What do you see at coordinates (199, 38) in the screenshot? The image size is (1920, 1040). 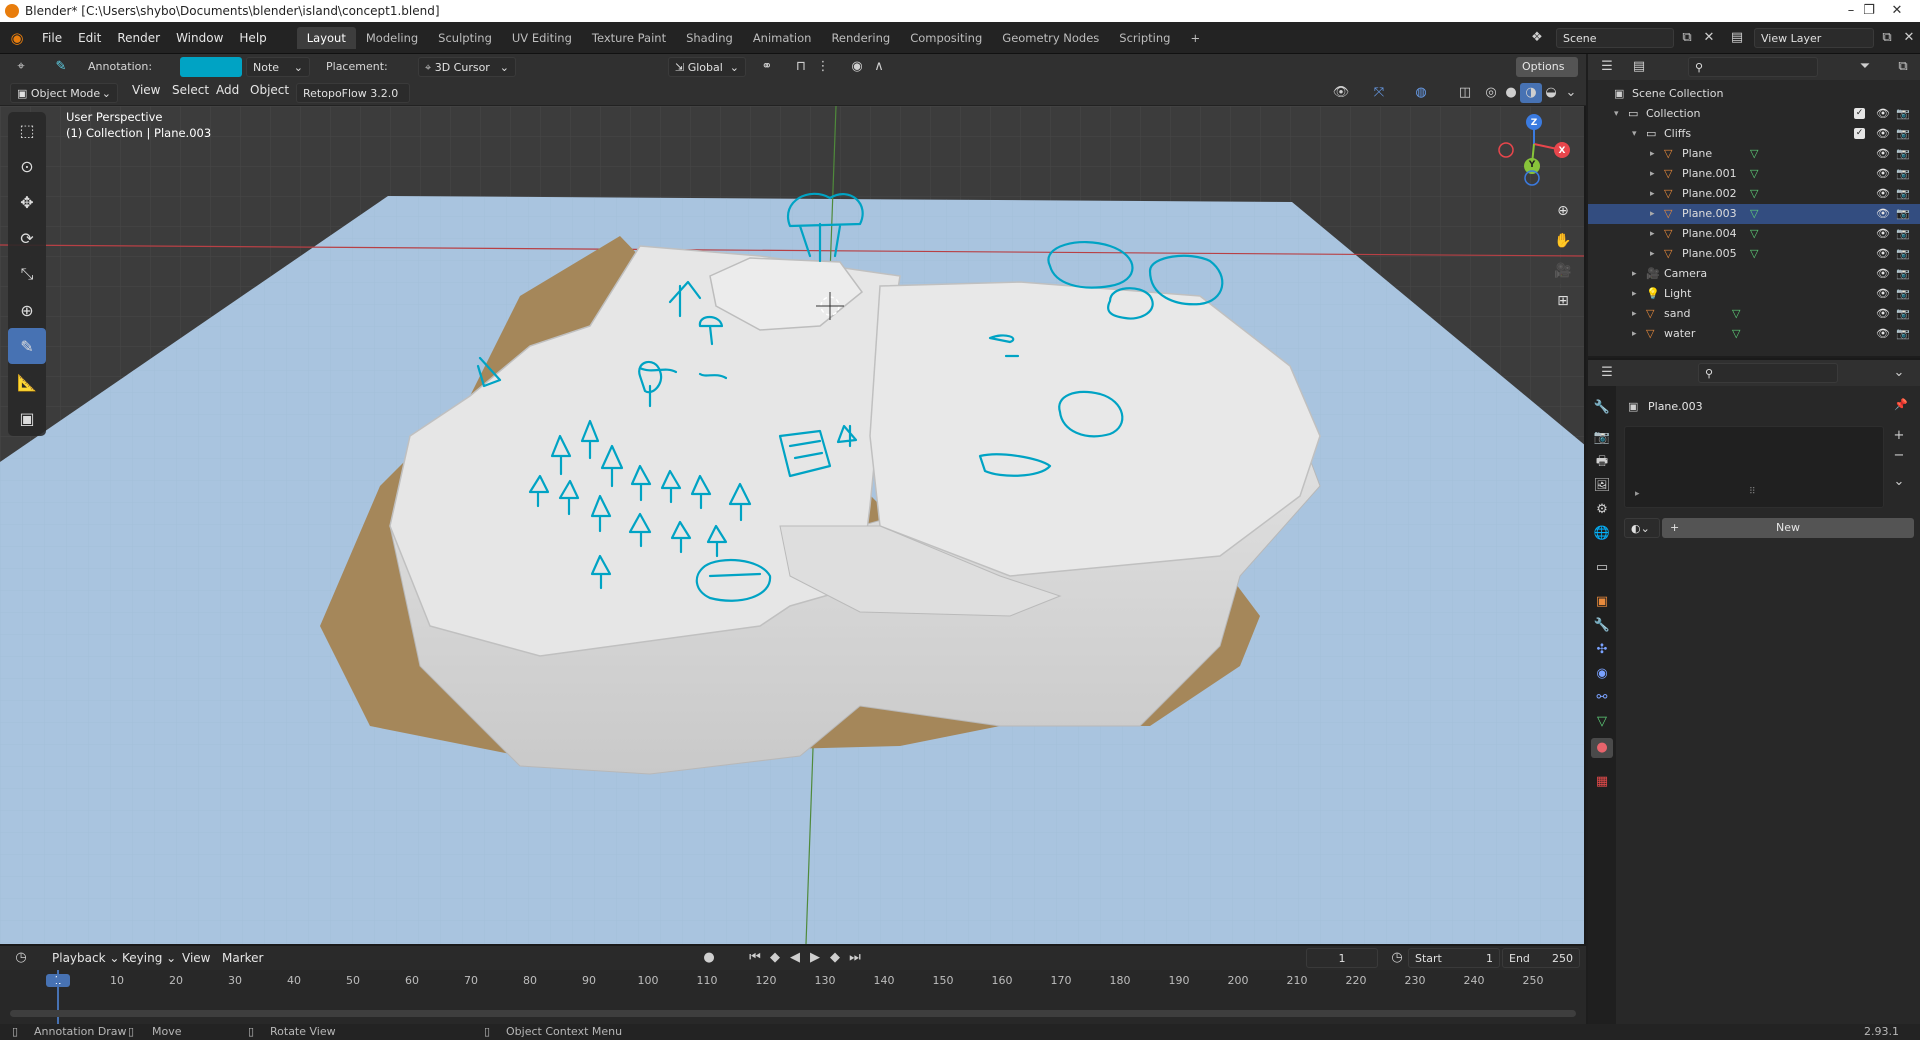 I see `menu-window: Window` at bounding box center [199, 38].